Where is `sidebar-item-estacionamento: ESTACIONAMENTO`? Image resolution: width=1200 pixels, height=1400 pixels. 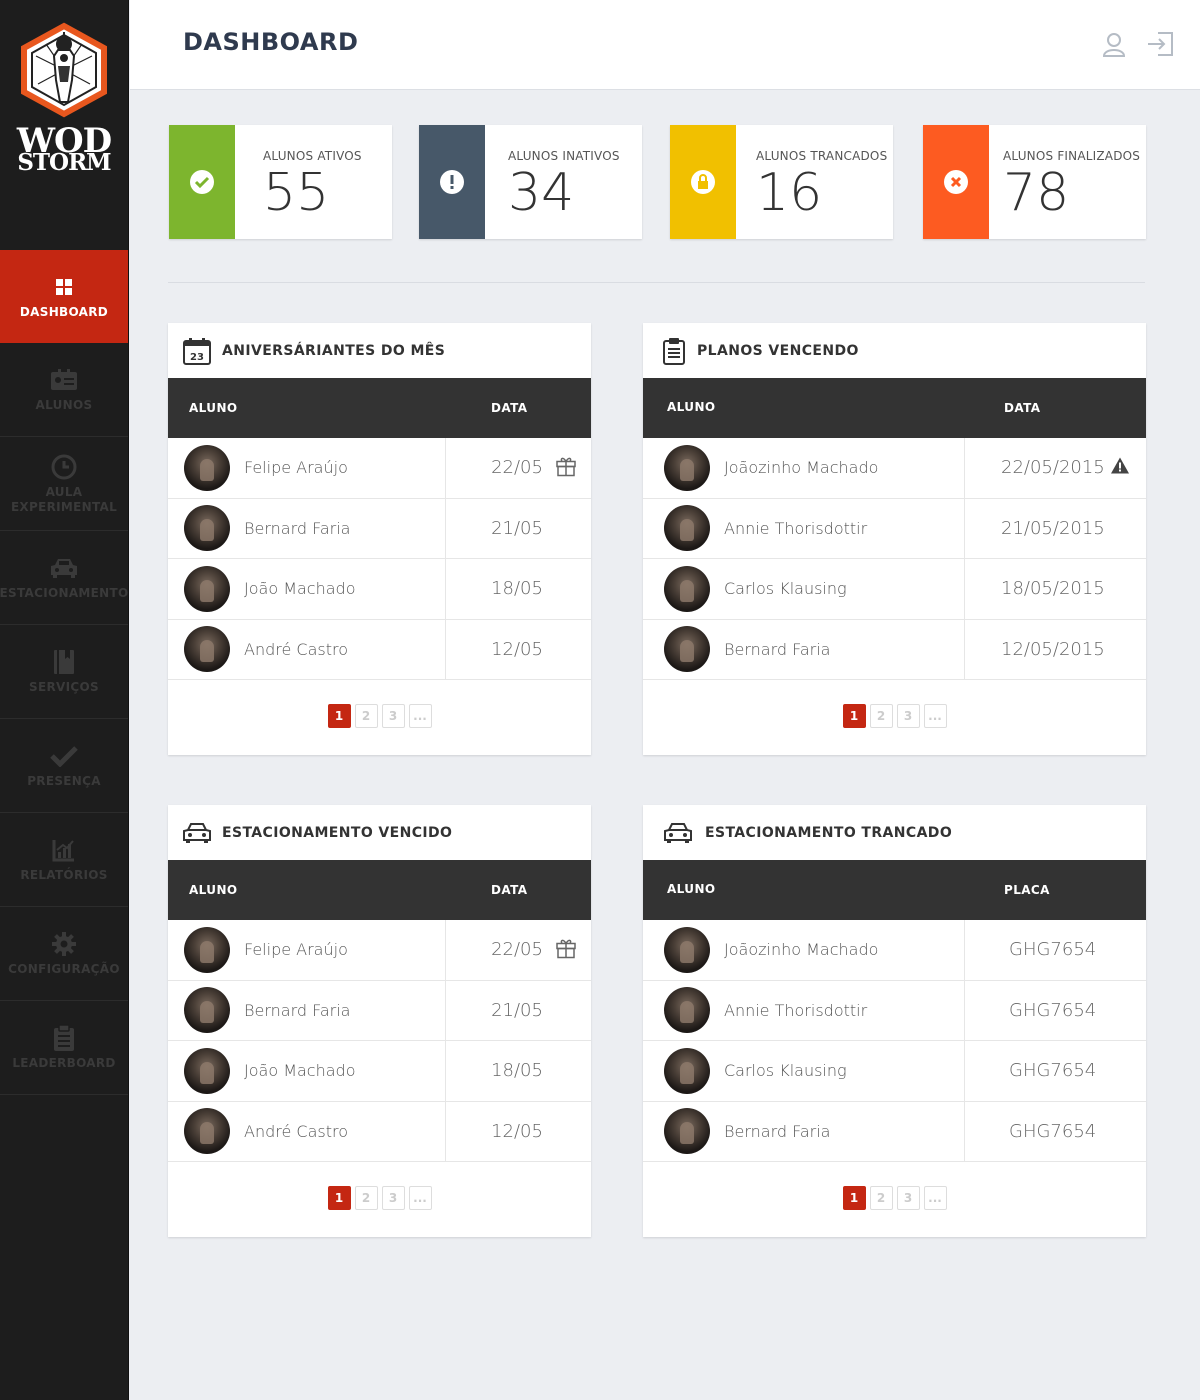
sidebar-item-estacionamento: ESTACIONAMENTO is located at coordinates (64, 578).